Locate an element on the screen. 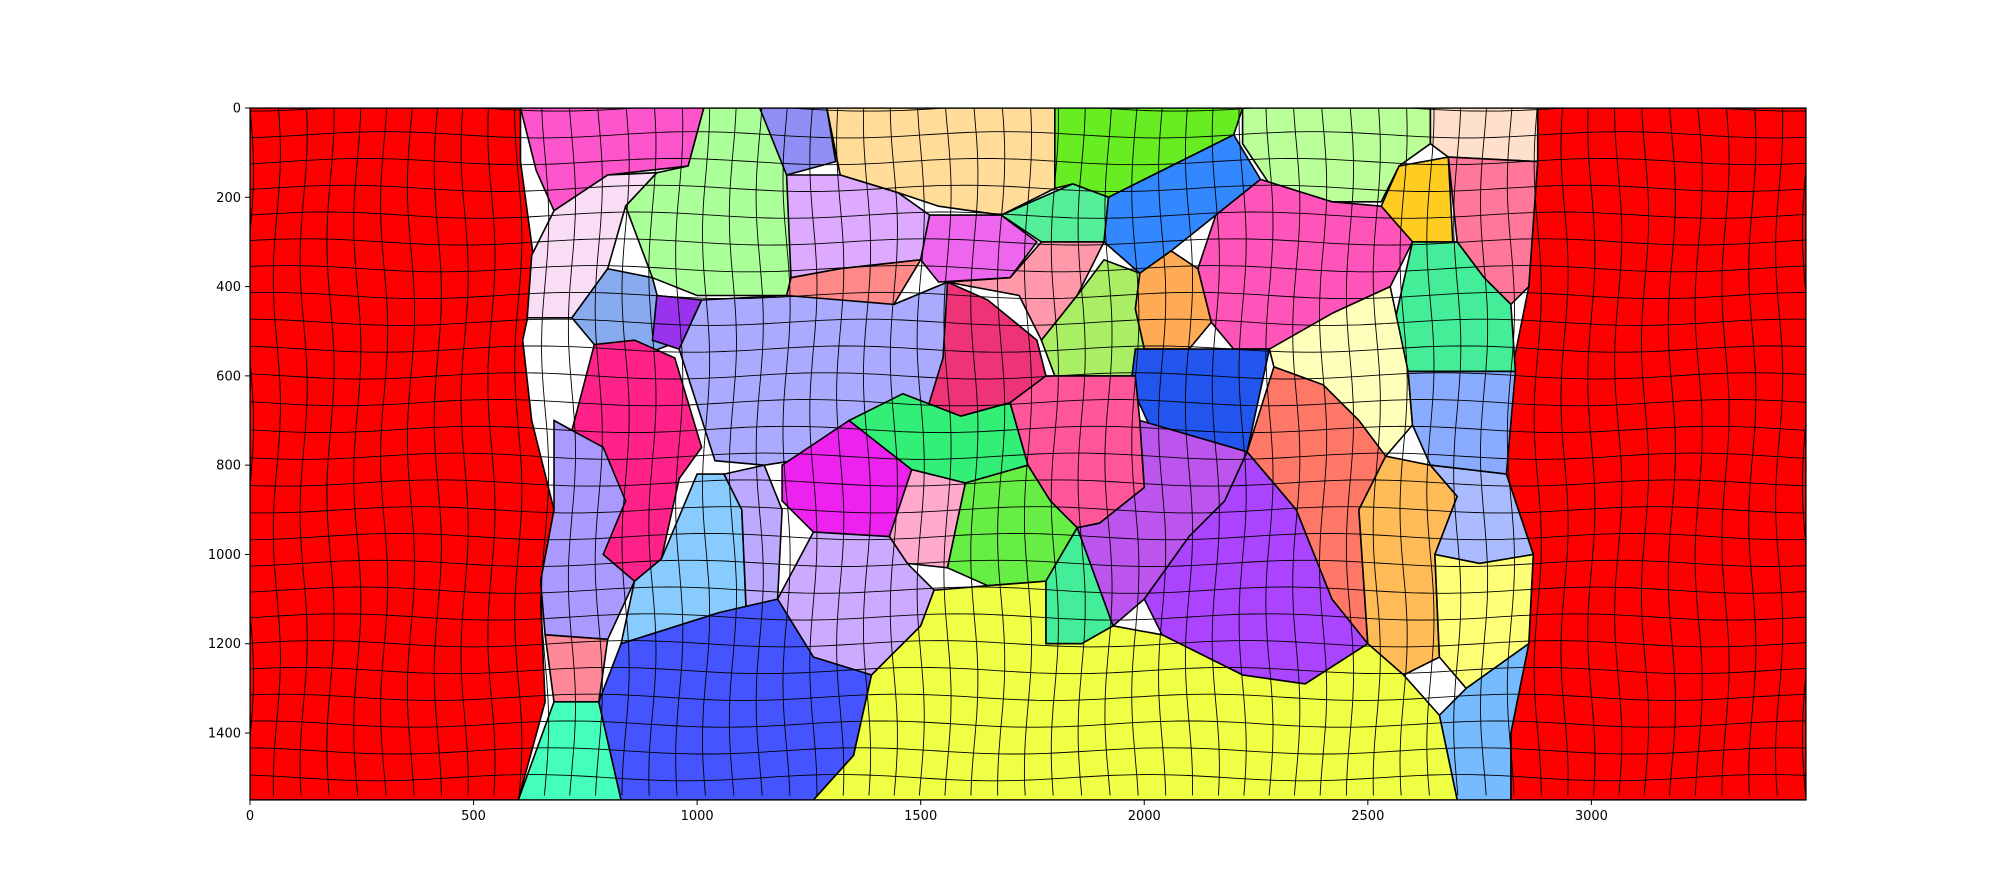  x-tick-label: 1500 is located at coordinates (920, 816).